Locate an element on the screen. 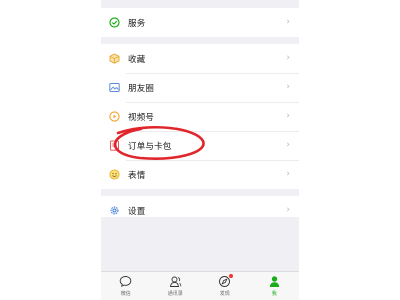 This screenshot has width=400, height=300. tab-contacts: 通讯录 is located at coordinates (175, 284).